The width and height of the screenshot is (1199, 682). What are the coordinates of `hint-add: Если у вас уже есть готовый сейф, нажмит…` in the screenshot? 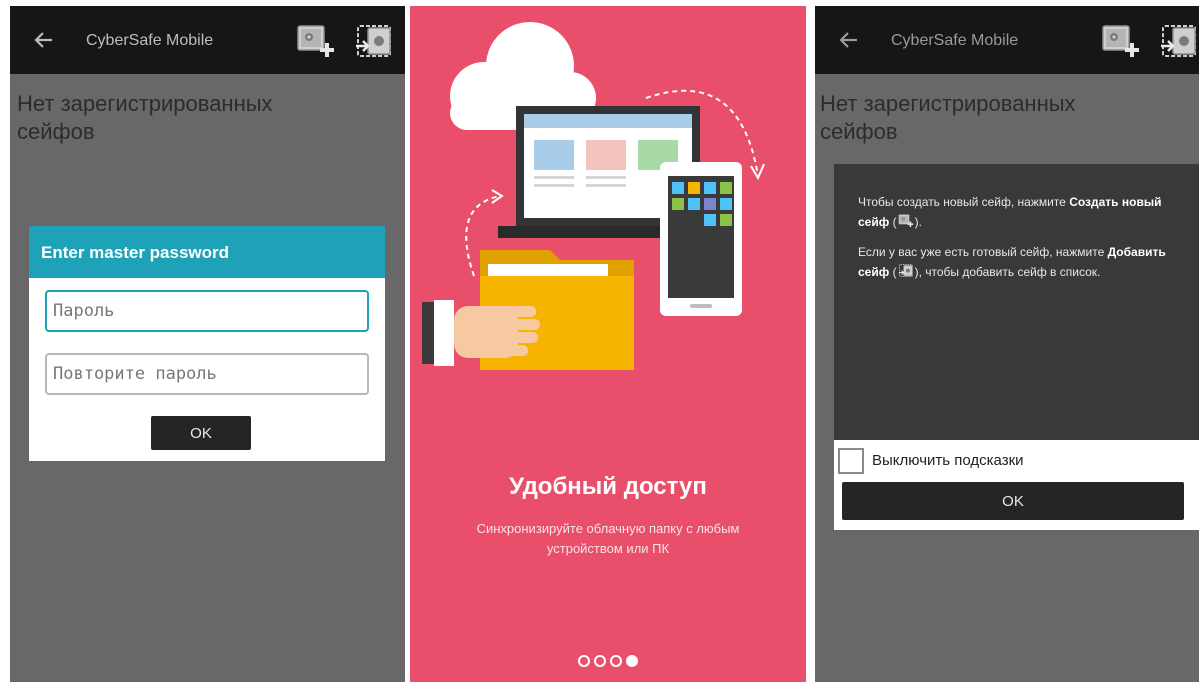 It's located at (1012, 262).